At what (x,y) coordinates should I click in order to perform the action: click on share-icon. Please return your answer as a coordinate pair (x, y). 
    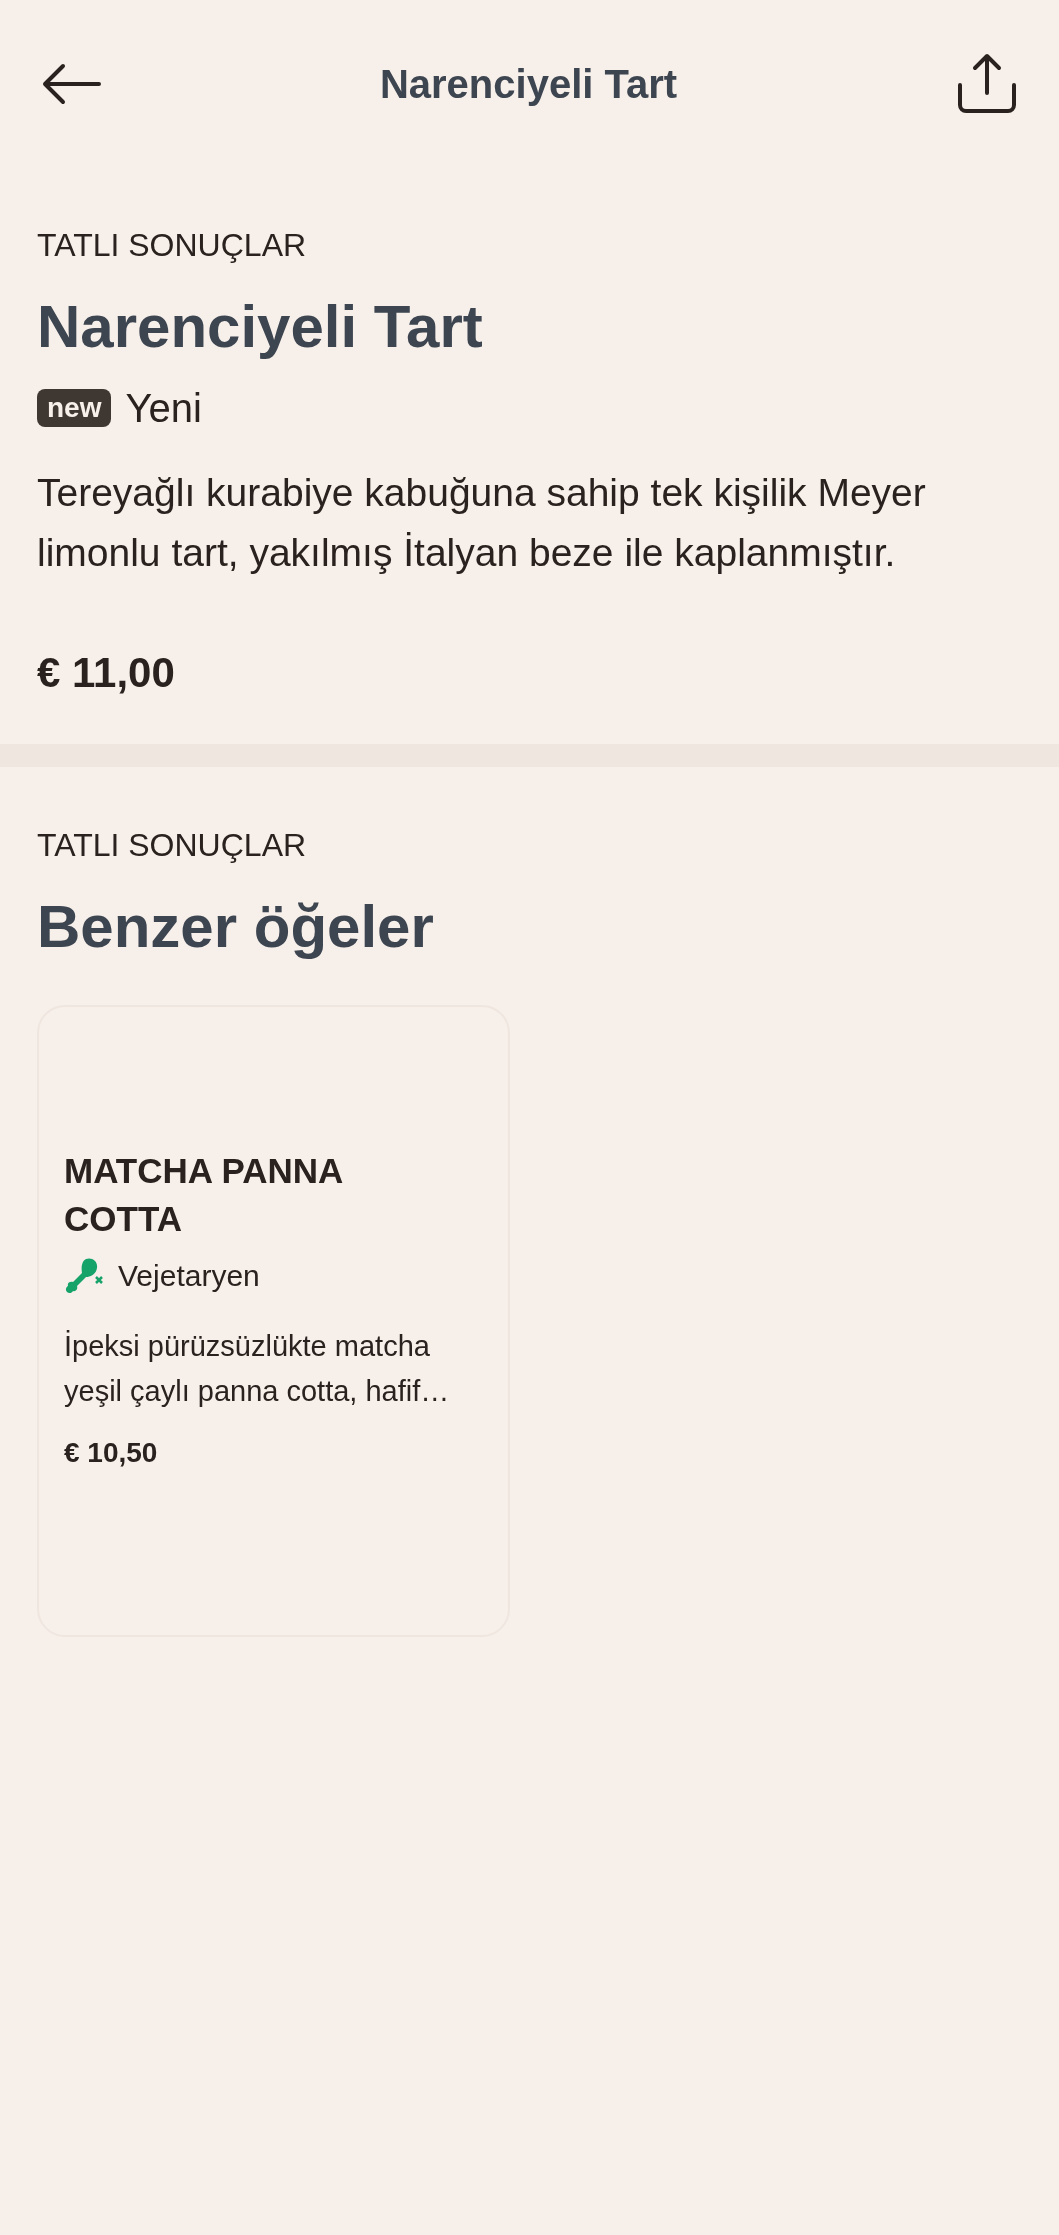
    Looking at the image, I should click on (987, 84).